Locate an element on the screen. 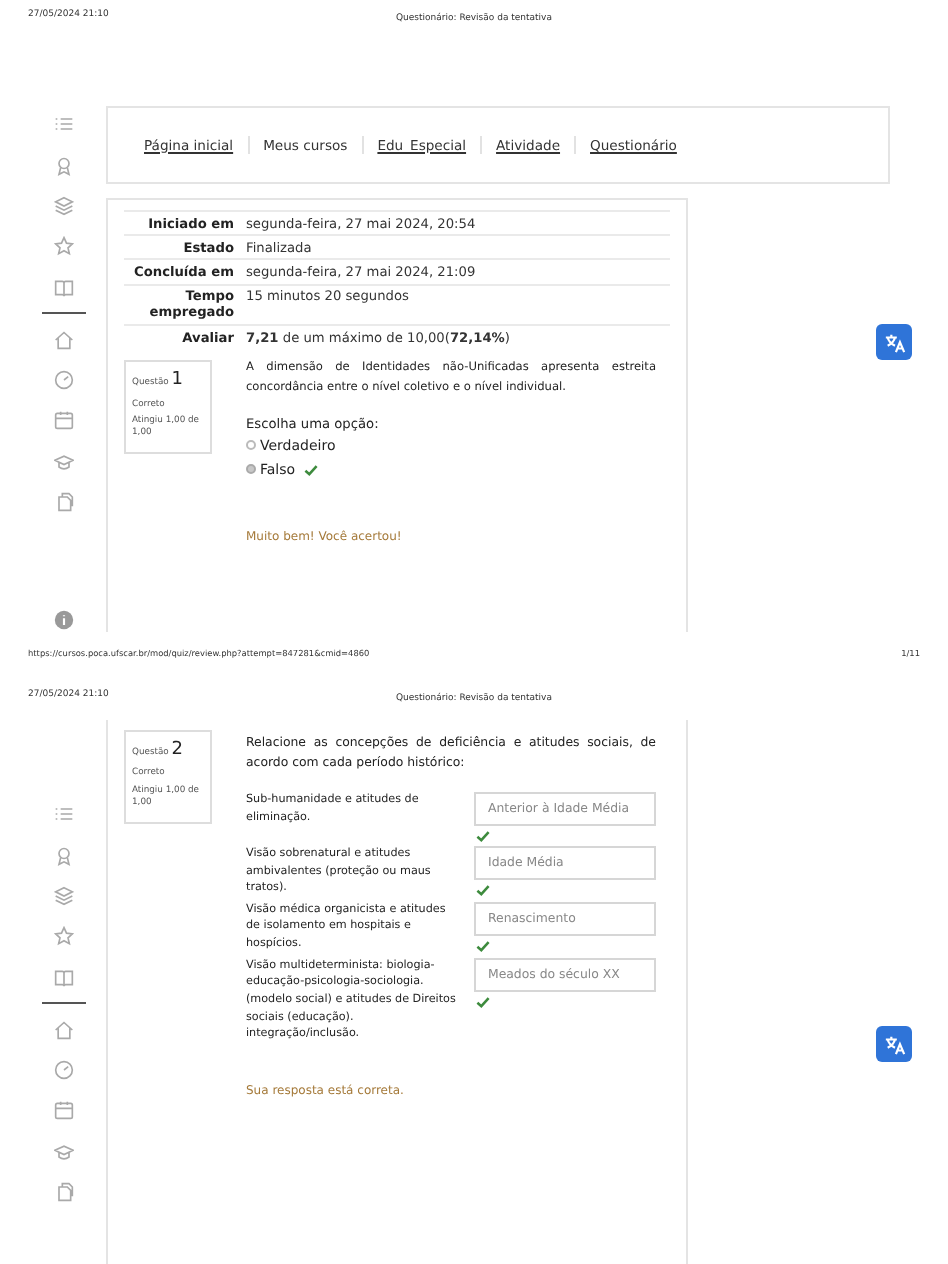  question-number: 2 is located at coordinates (177, 750).